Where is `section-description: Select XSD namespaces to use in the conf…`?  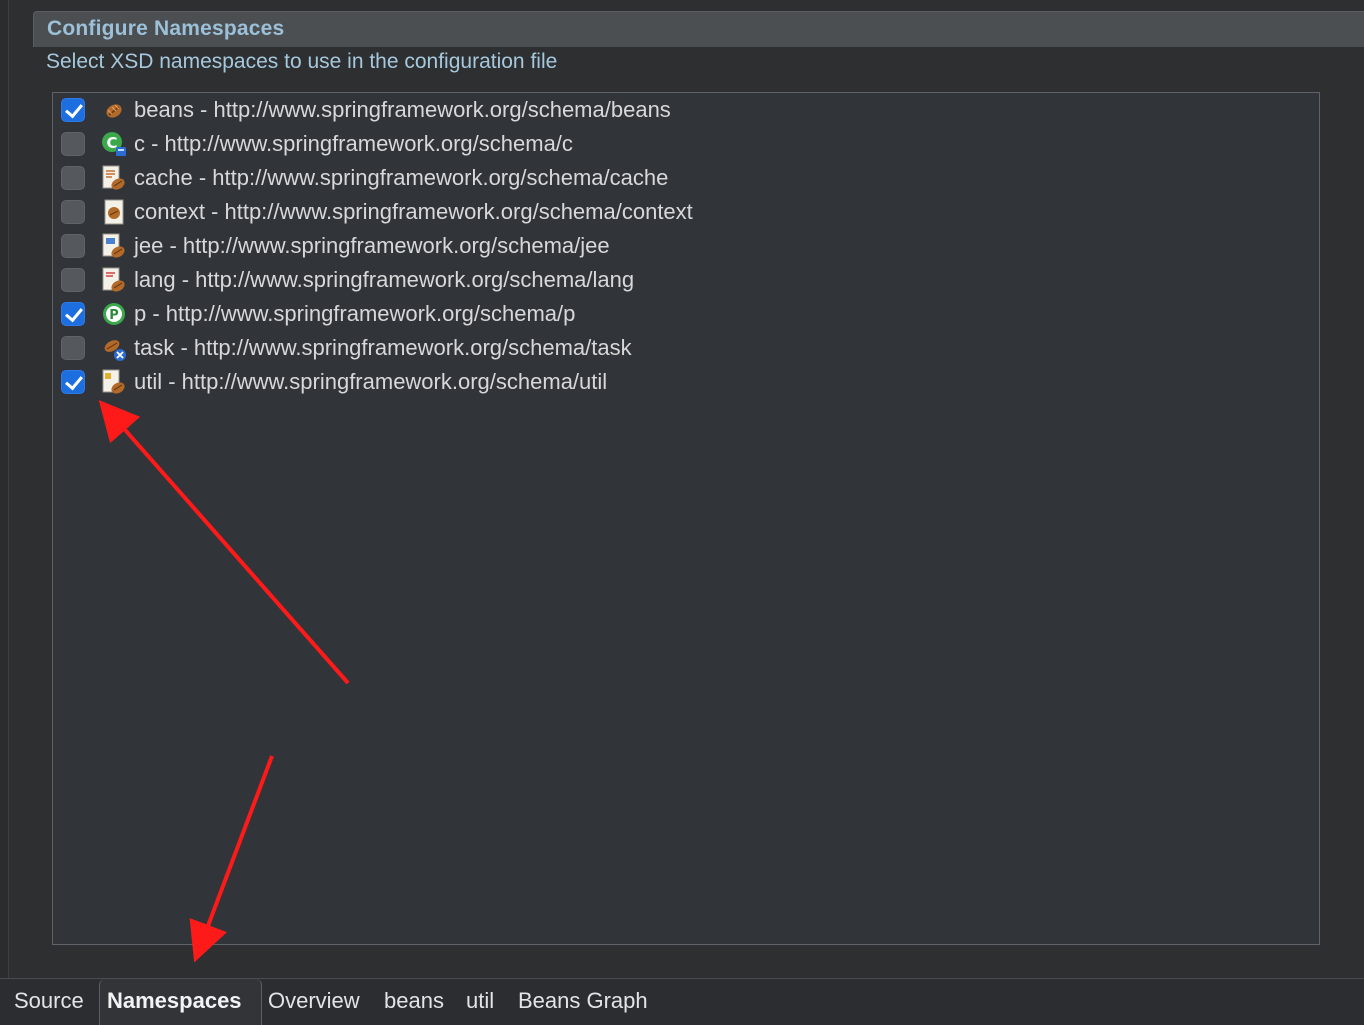 section-description: Select XSD namespaces to use in the conf… is located at coordinates (302, 61).